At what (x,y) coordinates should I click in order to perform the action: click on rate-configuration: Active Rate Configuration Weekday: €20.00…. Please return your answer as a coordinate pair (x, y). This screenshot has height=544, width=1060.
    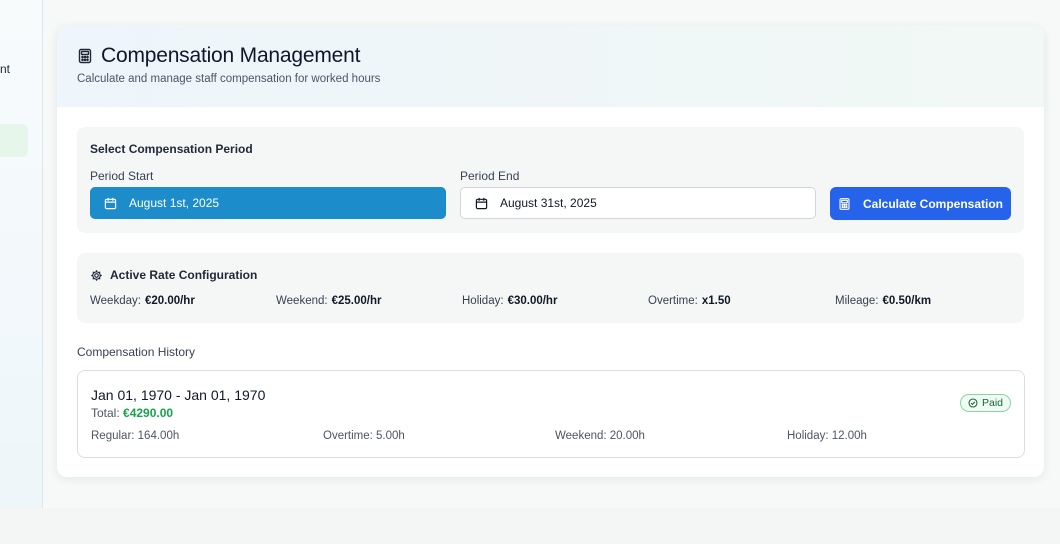
    Looking at the image, I should click on (550, 288).